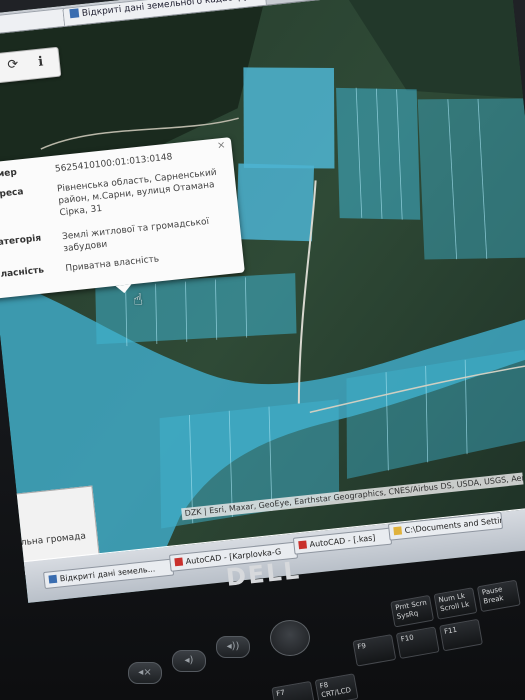 The width and height of the screenshot is (525, 700). What do you see at coordinates (290, 638) in the screenshot?
I see `power-button` at bounding box center [290, 638].